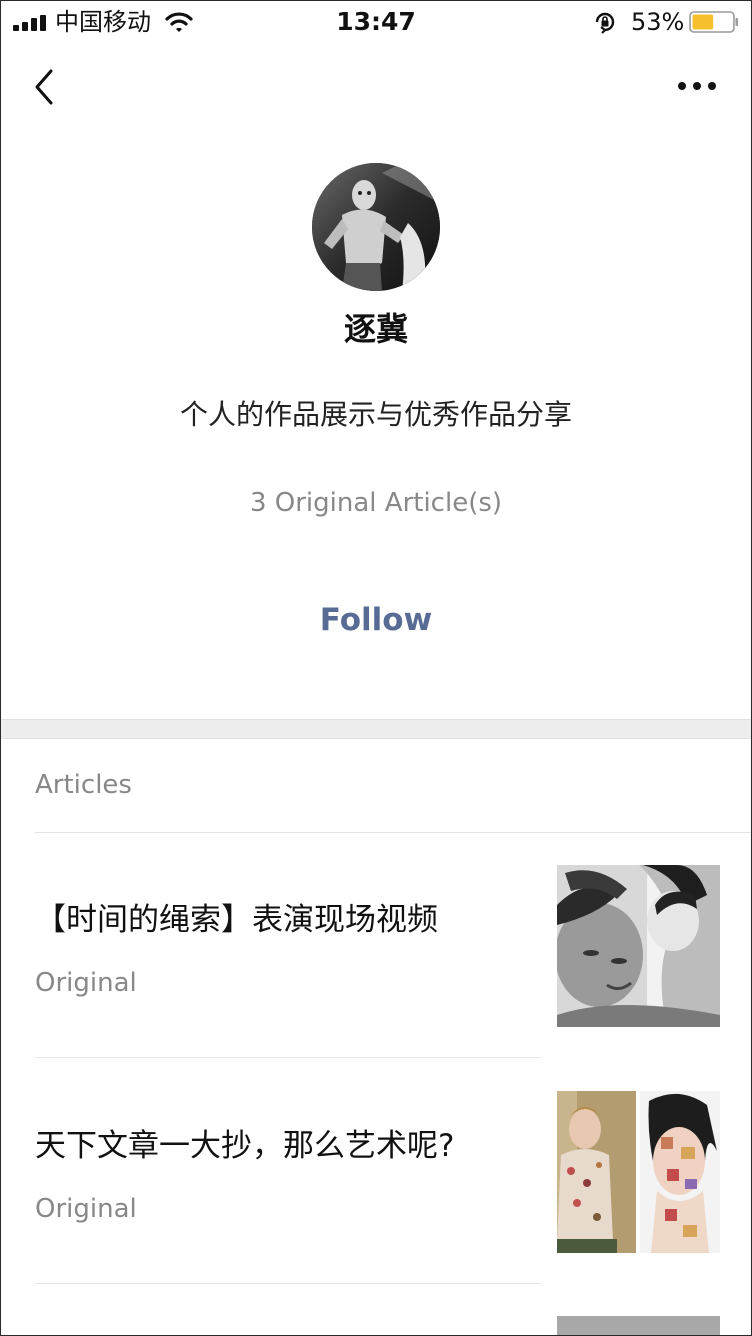 The image size is (752, 1336). Describe the element at coordinates (45, 87) in the screenshot. I see `back-chevron-icon` at that location.